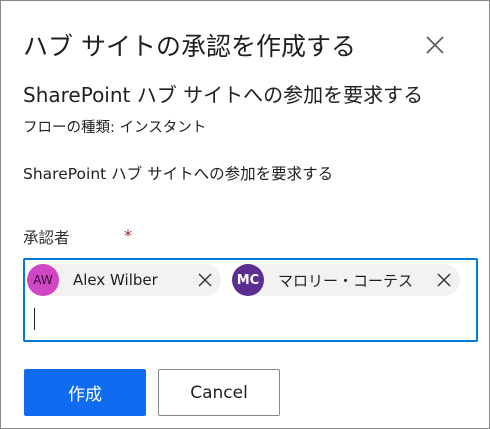  What do you see at coordinates (115, 280) in the screenshot?
I see `persona-name: Alex Wilber` at bounding box center [115, 280].